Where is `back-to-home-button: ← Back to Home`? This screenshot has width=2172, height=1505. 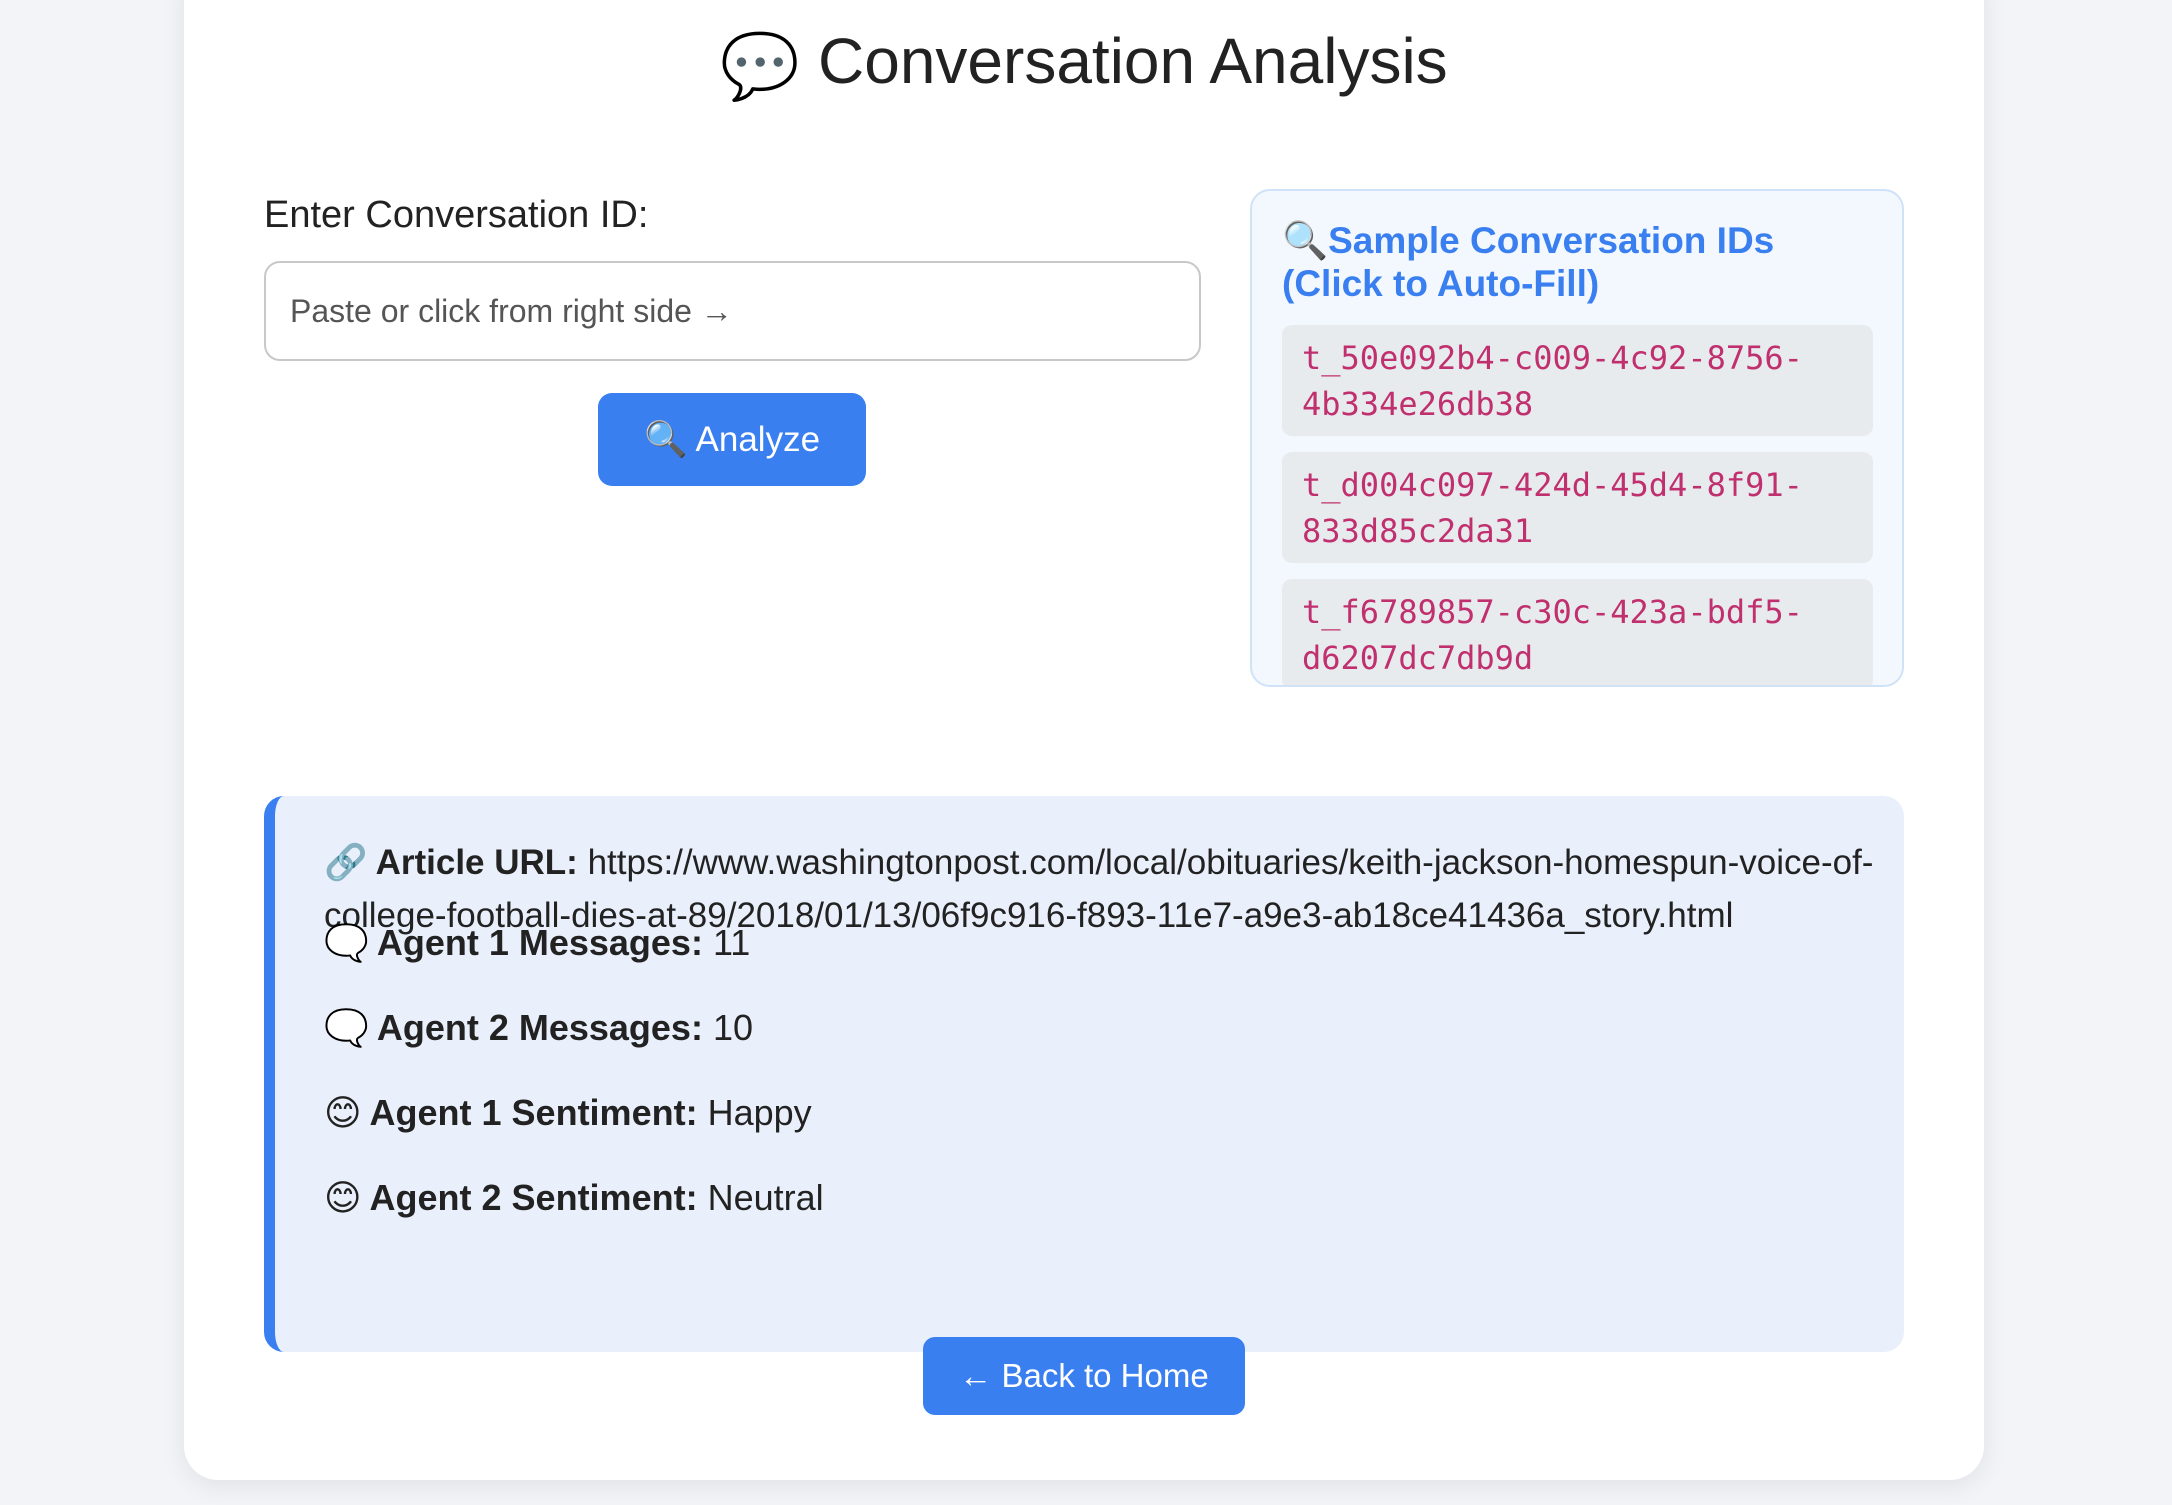 back-to-home-button: ← Back to Home is located at coordinates (1084, 1376).